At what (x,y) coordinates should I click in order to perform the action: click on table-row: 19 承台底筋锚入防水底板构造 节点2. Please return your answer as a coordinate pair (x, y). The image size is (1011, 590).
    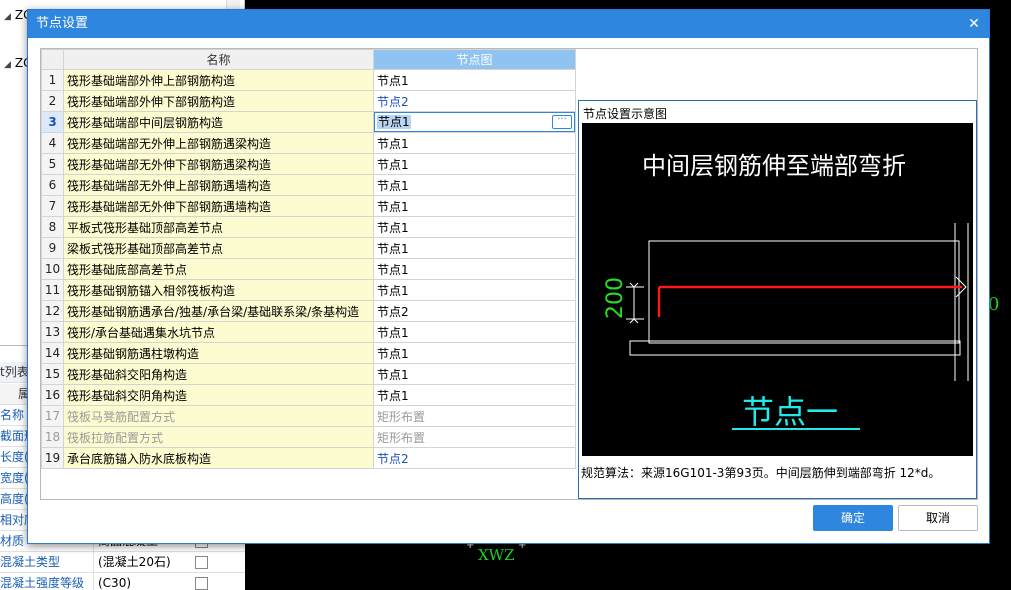
    Looking at the image, I should click on (308, 458).